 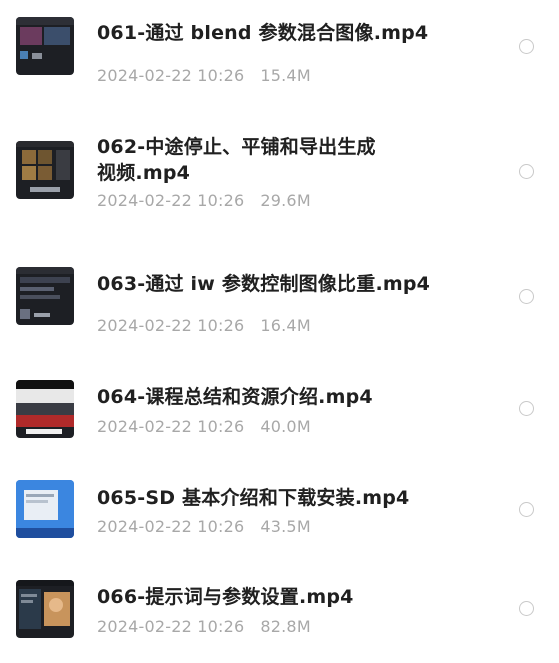 What do you see at coordinates (285, 325) in the screenshot?
I see `file-size: 16.4M` at bounding box center [285, 325].